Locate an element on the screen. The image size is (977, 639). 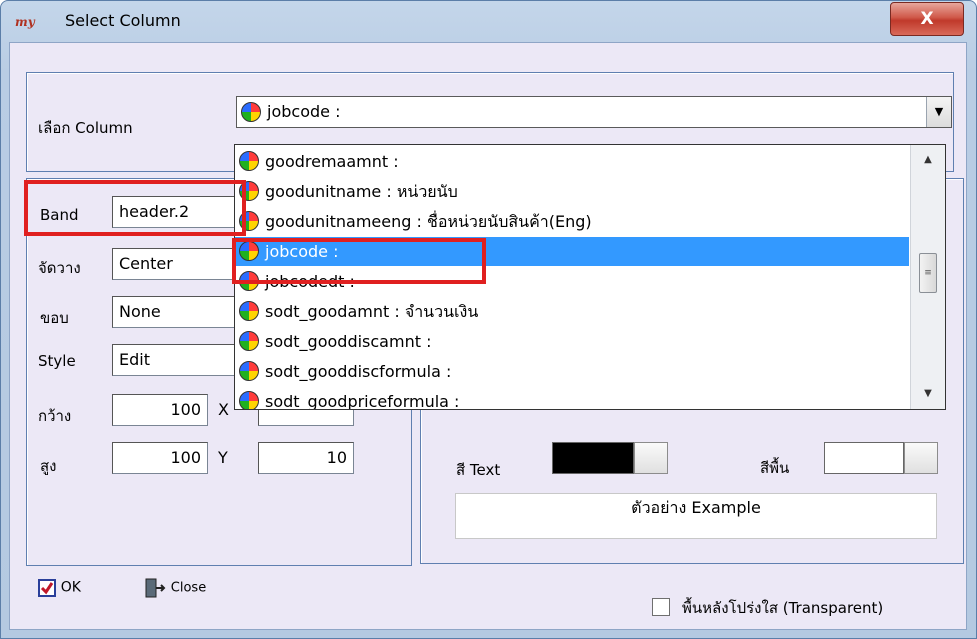
close-button: Close is located at coordinates (175, 588).